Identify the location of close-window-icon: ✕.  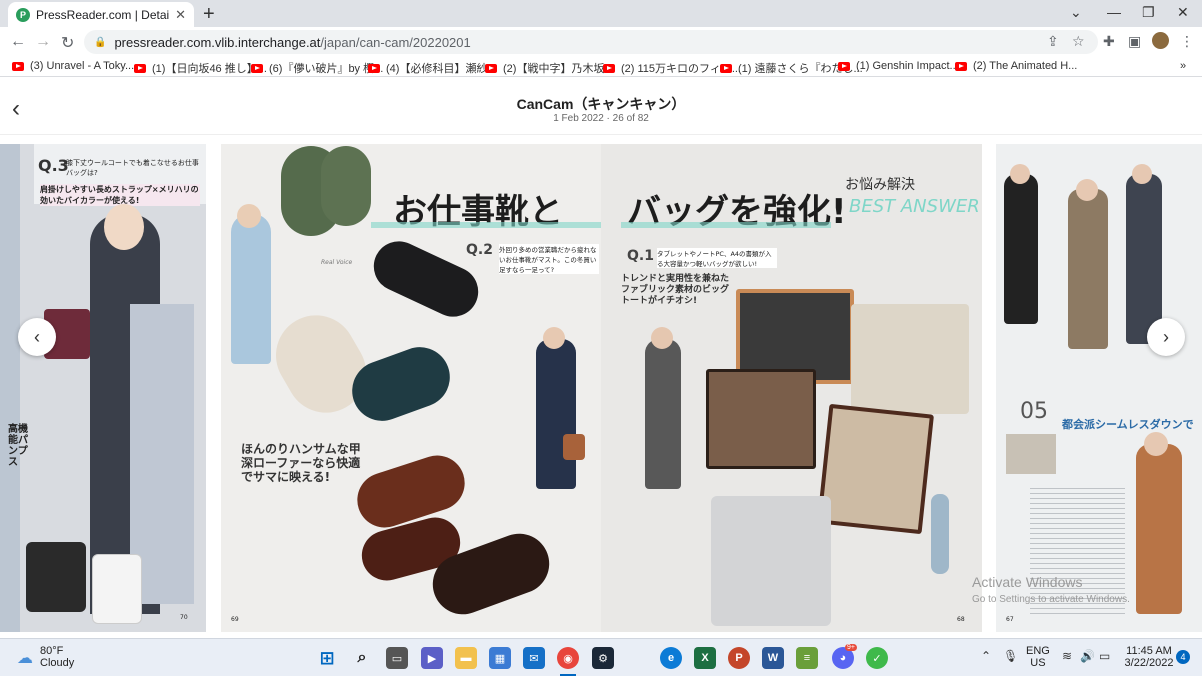
(1183, 12).